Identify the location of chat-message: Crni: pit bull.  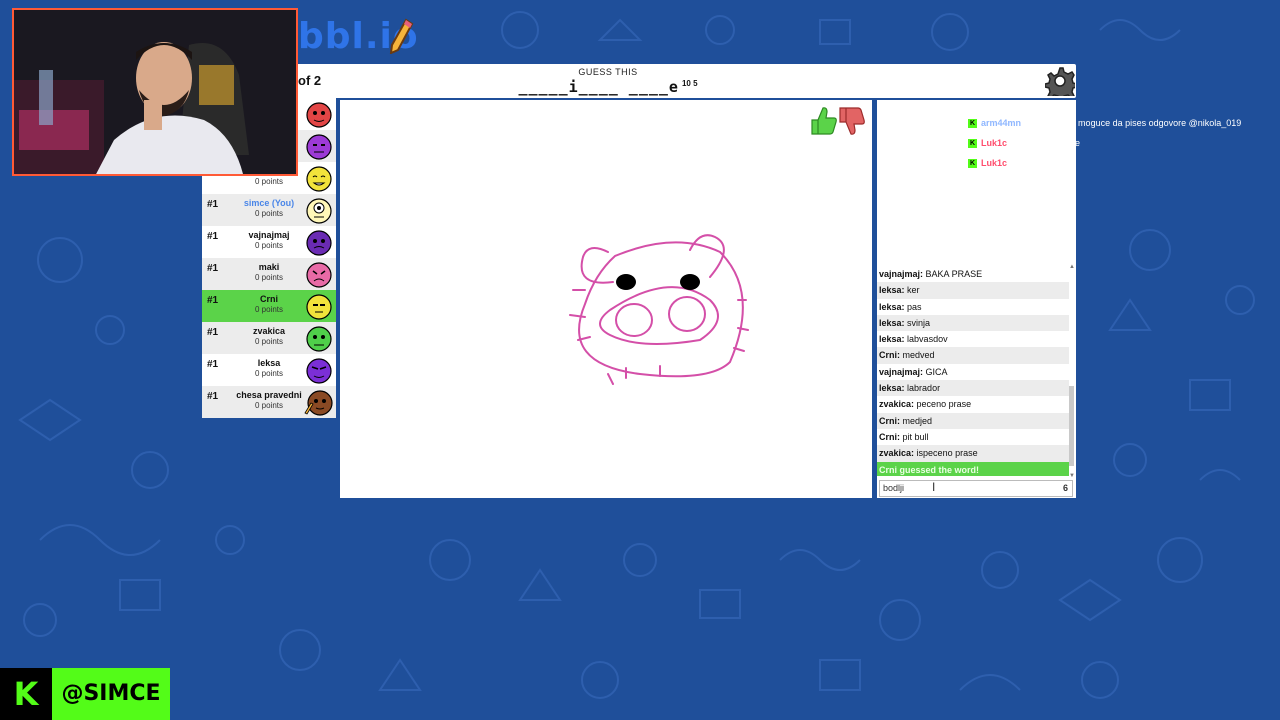
(904, 436).